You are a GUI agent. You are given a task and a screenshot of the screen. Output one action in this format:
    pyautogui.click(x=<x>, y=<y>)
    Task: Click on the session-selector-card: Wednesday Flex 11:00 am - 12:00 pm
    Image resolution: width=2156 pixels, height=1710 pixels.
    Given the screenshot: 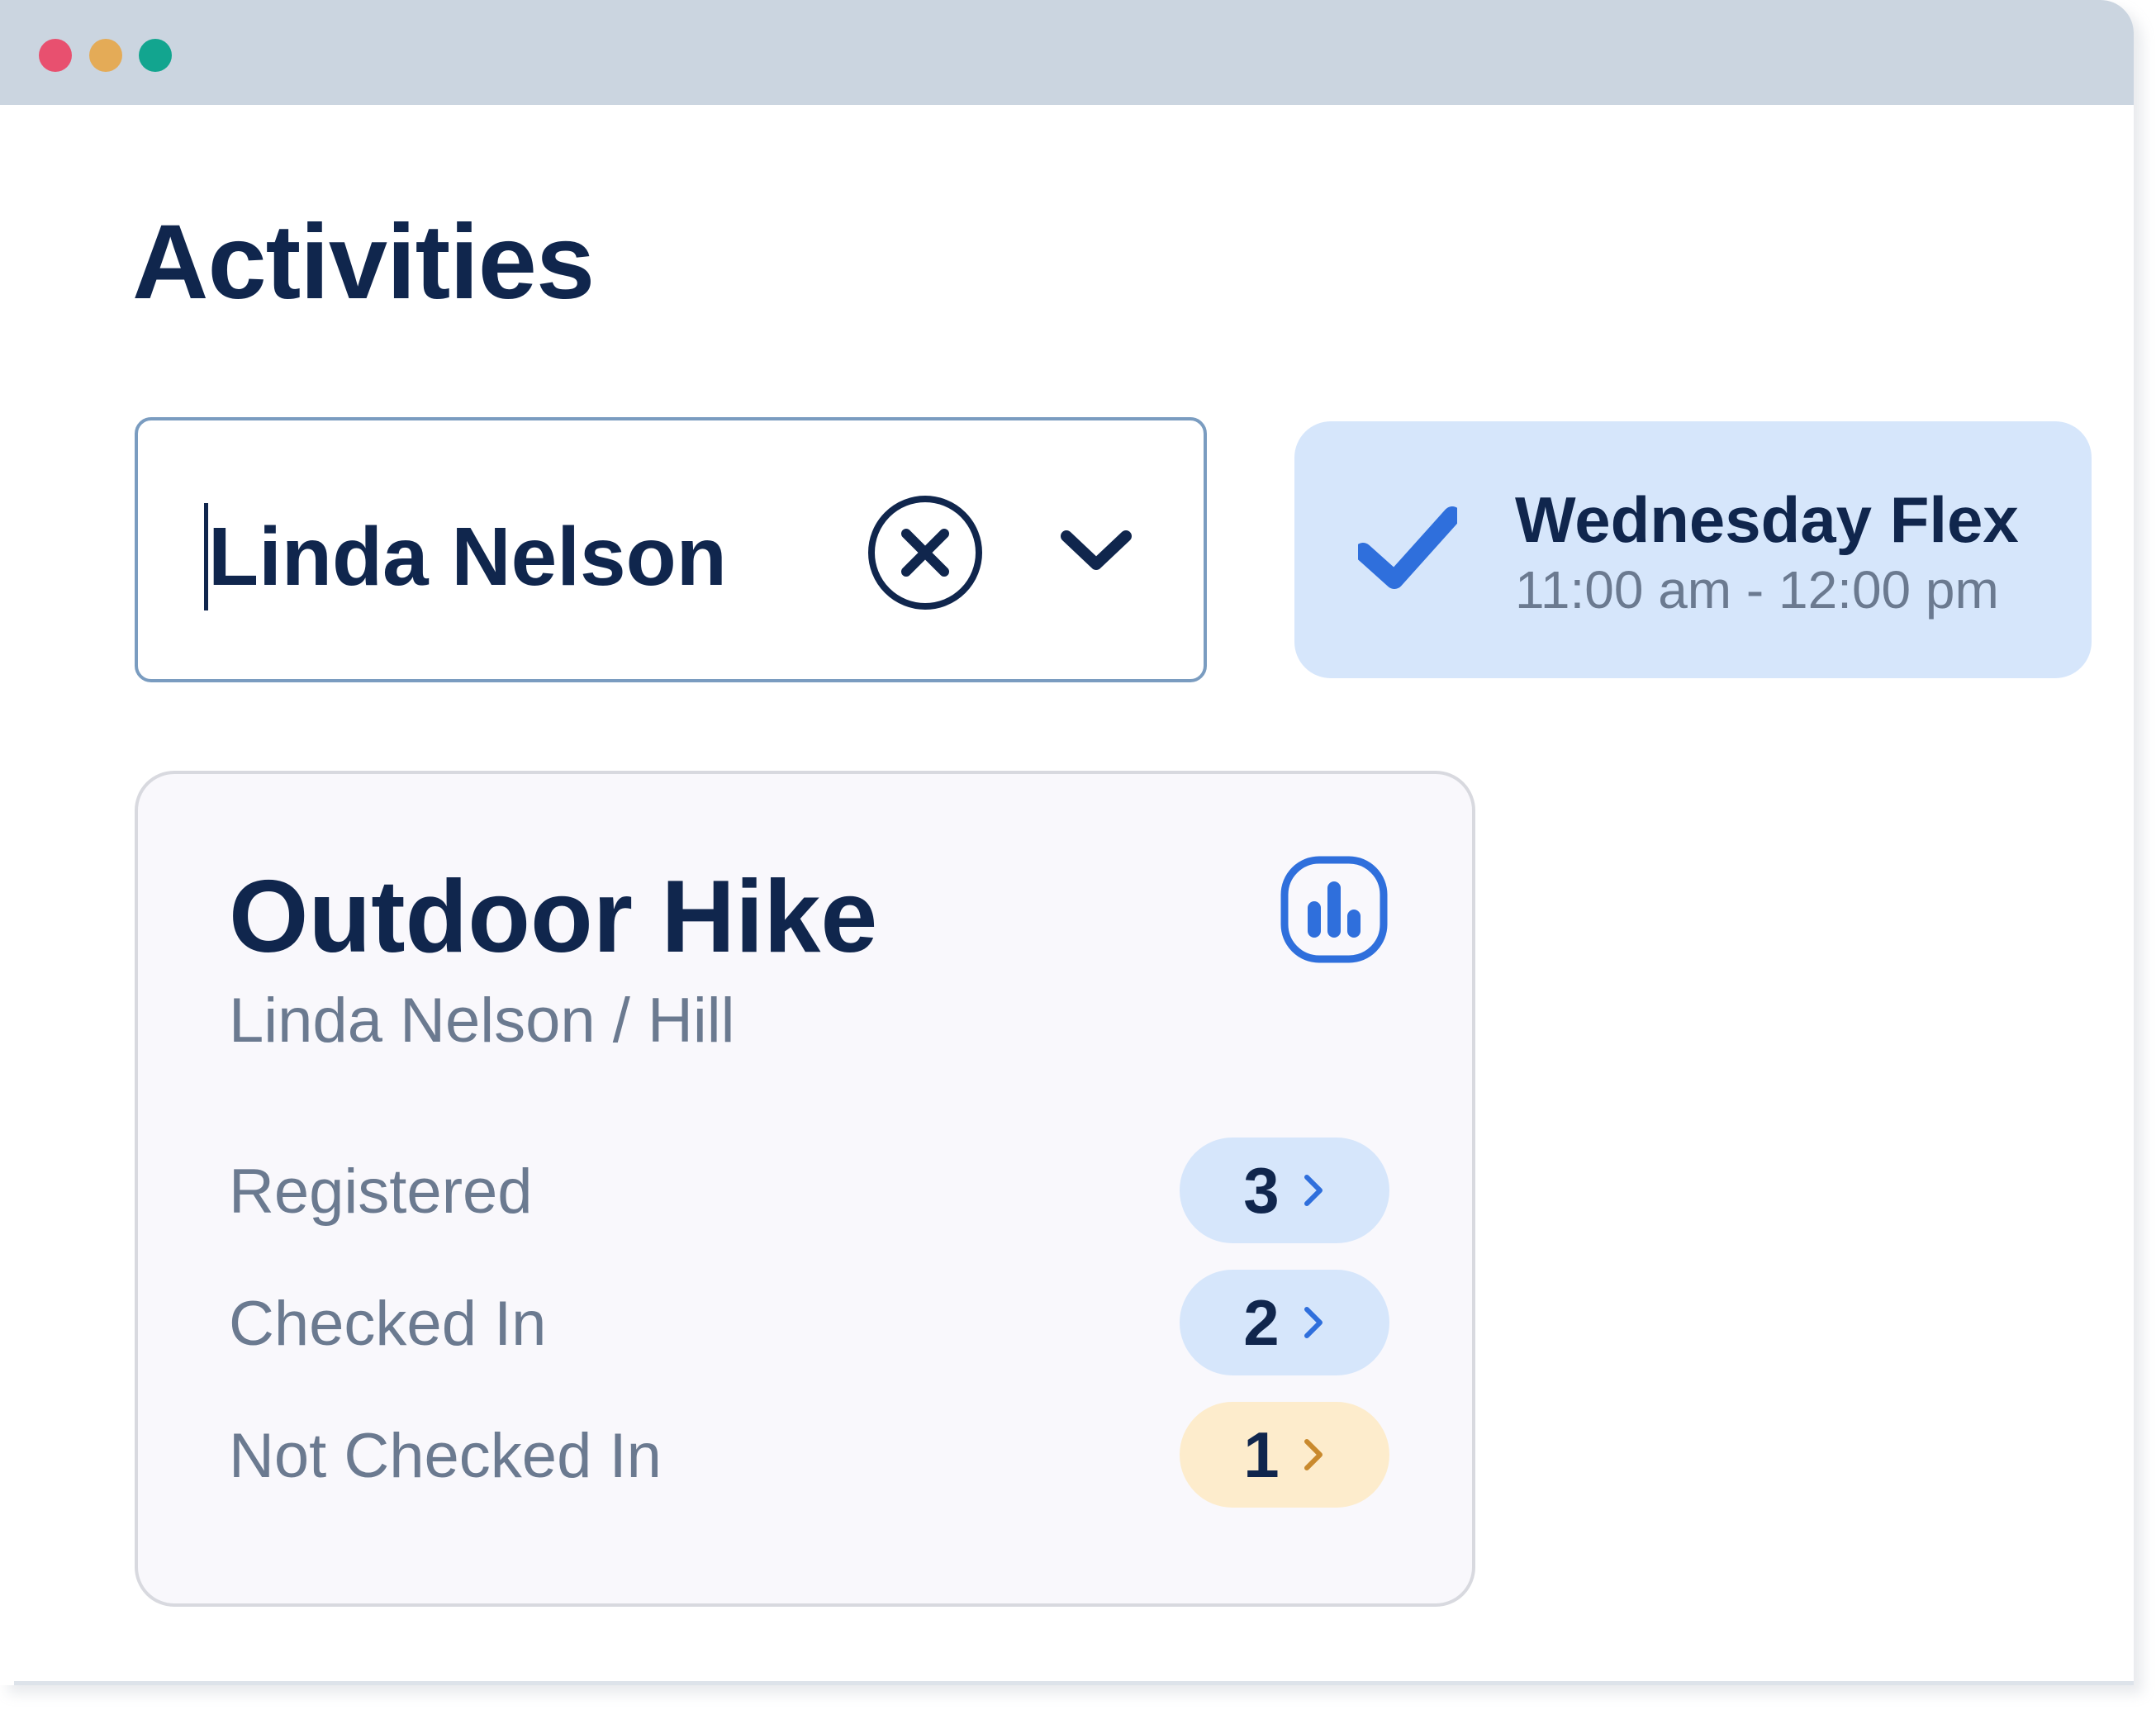 What is the action you would take?
    pyautogui.click(x=1693, y=549)
    